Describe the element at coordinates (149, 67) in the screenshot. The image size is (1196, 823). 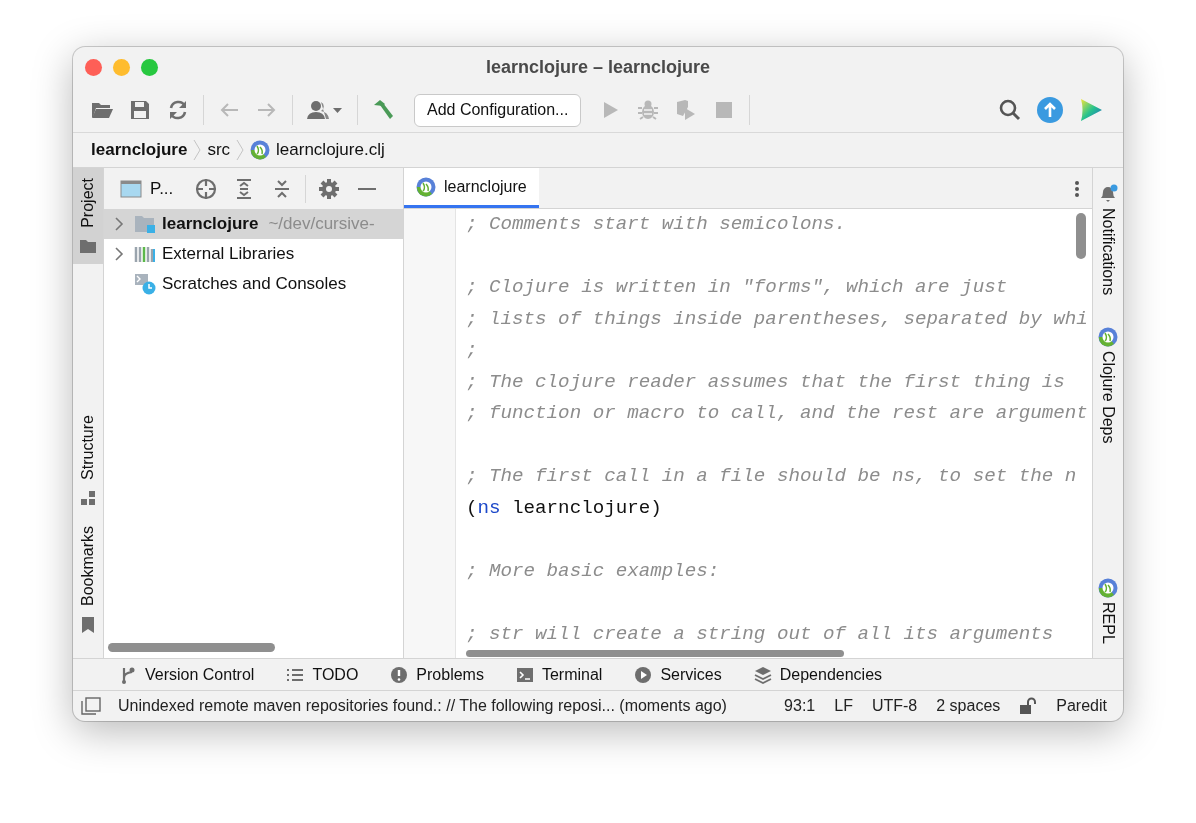
I see `zoom-window-button` at that location.